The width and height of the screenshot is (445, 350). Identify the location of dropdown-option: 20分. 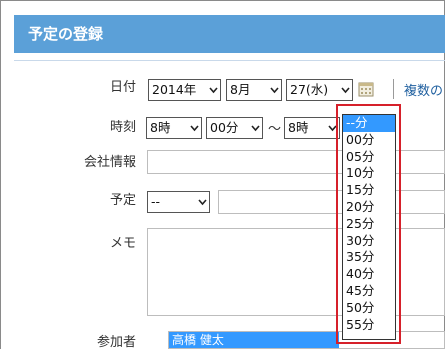
(369, 207).